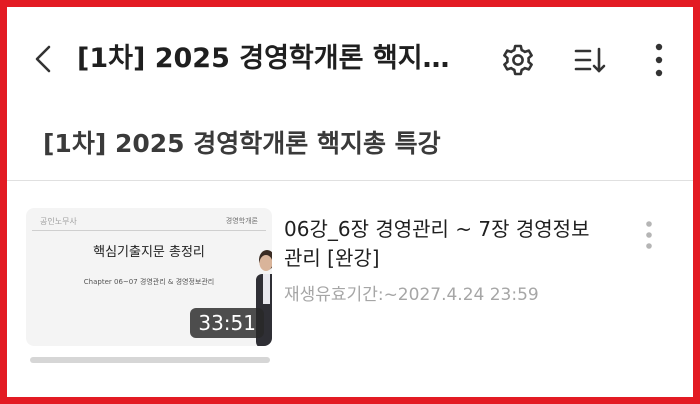 The image size is (700, 404). What do you see at coordinates (150, 360) in the screenshot?
I see `progress-bar` at bounding box center [150, 360].